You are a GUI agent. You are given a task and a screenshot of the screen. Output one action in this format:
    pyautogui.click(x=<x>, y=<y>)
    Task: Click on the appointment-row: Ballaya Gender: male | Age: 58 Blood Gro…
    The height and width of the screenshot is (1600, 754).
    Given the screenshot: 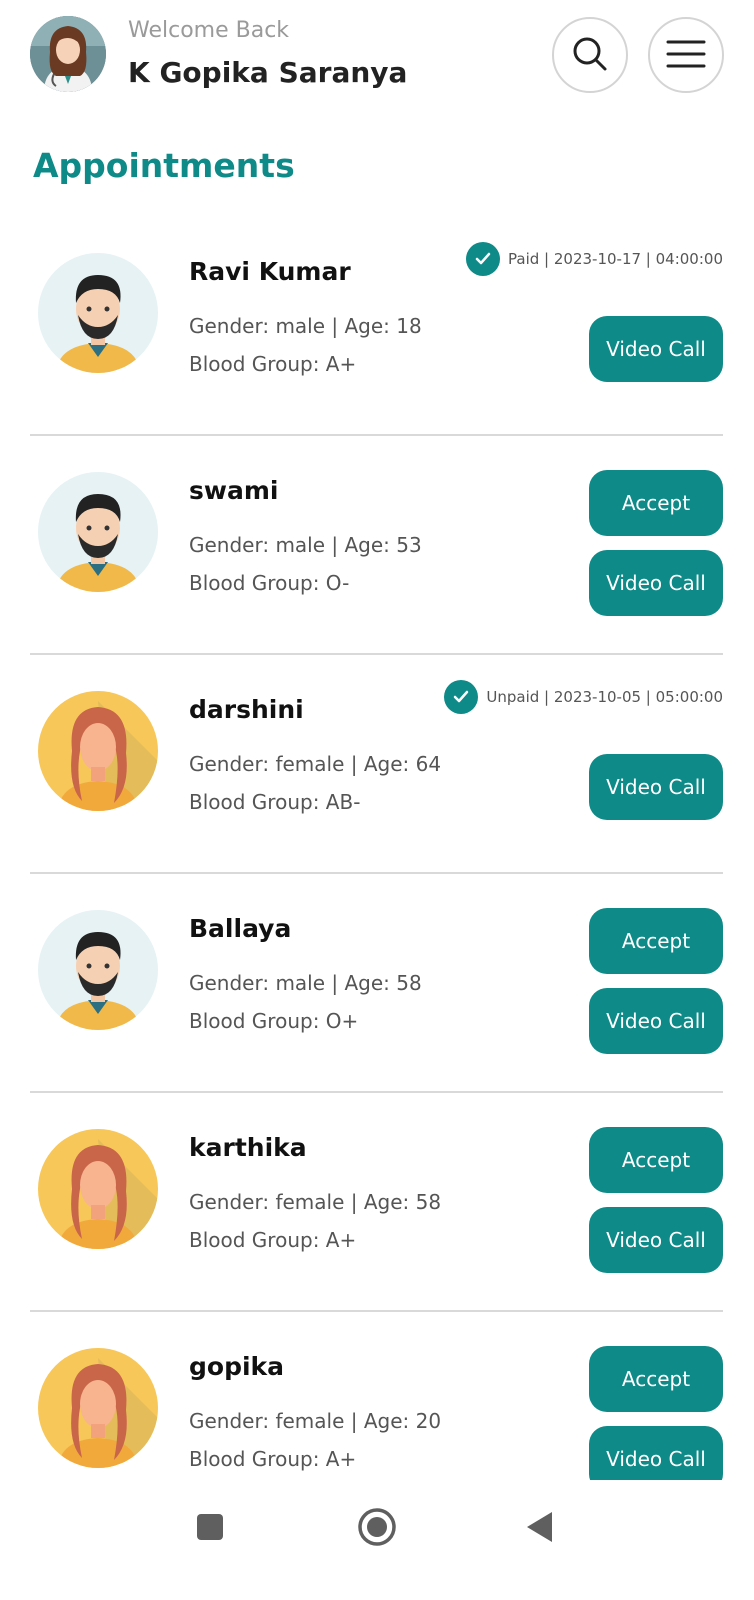 What is the action you would take?
    pyautogui.click(x=376, y=983)
    